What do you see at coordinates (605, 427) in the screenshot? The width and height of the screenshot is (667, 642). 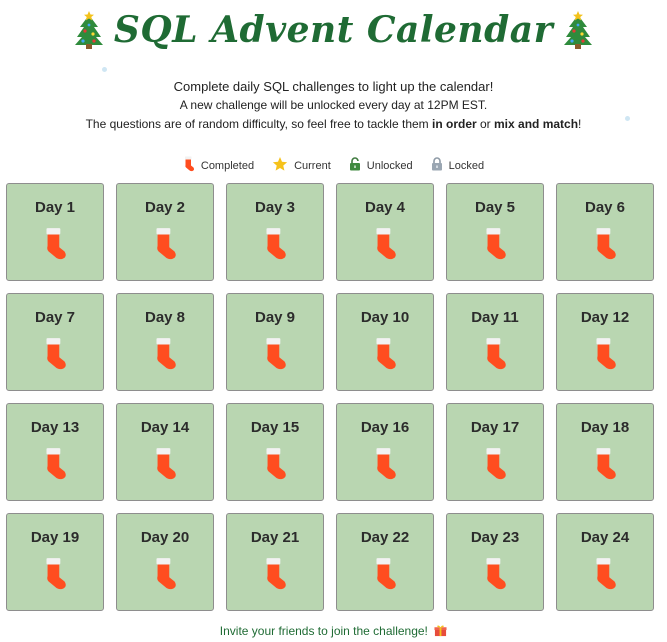 I see `day-label: Day 18` at bounding box center [605, 427].